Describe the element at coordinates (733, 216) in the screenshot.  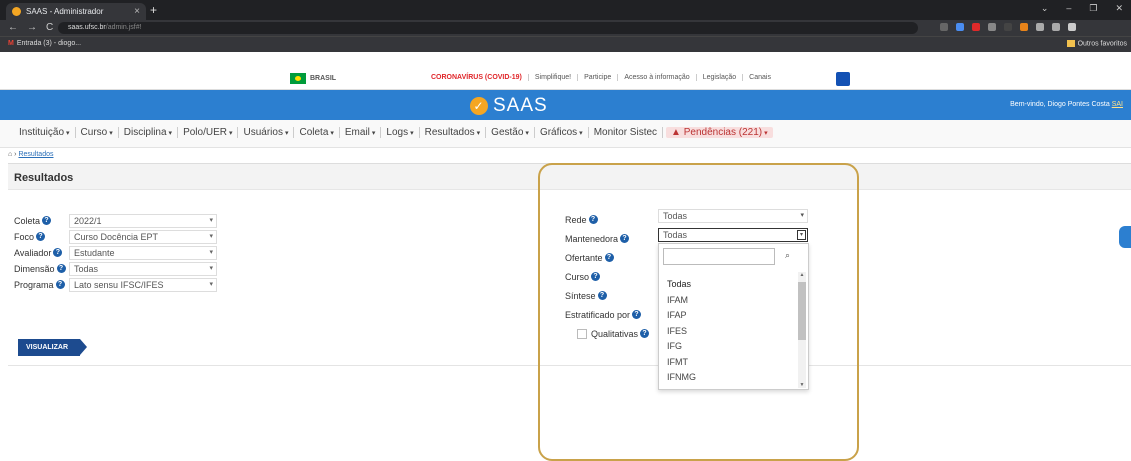
I see `rede-select: Todas ▾` at that location.